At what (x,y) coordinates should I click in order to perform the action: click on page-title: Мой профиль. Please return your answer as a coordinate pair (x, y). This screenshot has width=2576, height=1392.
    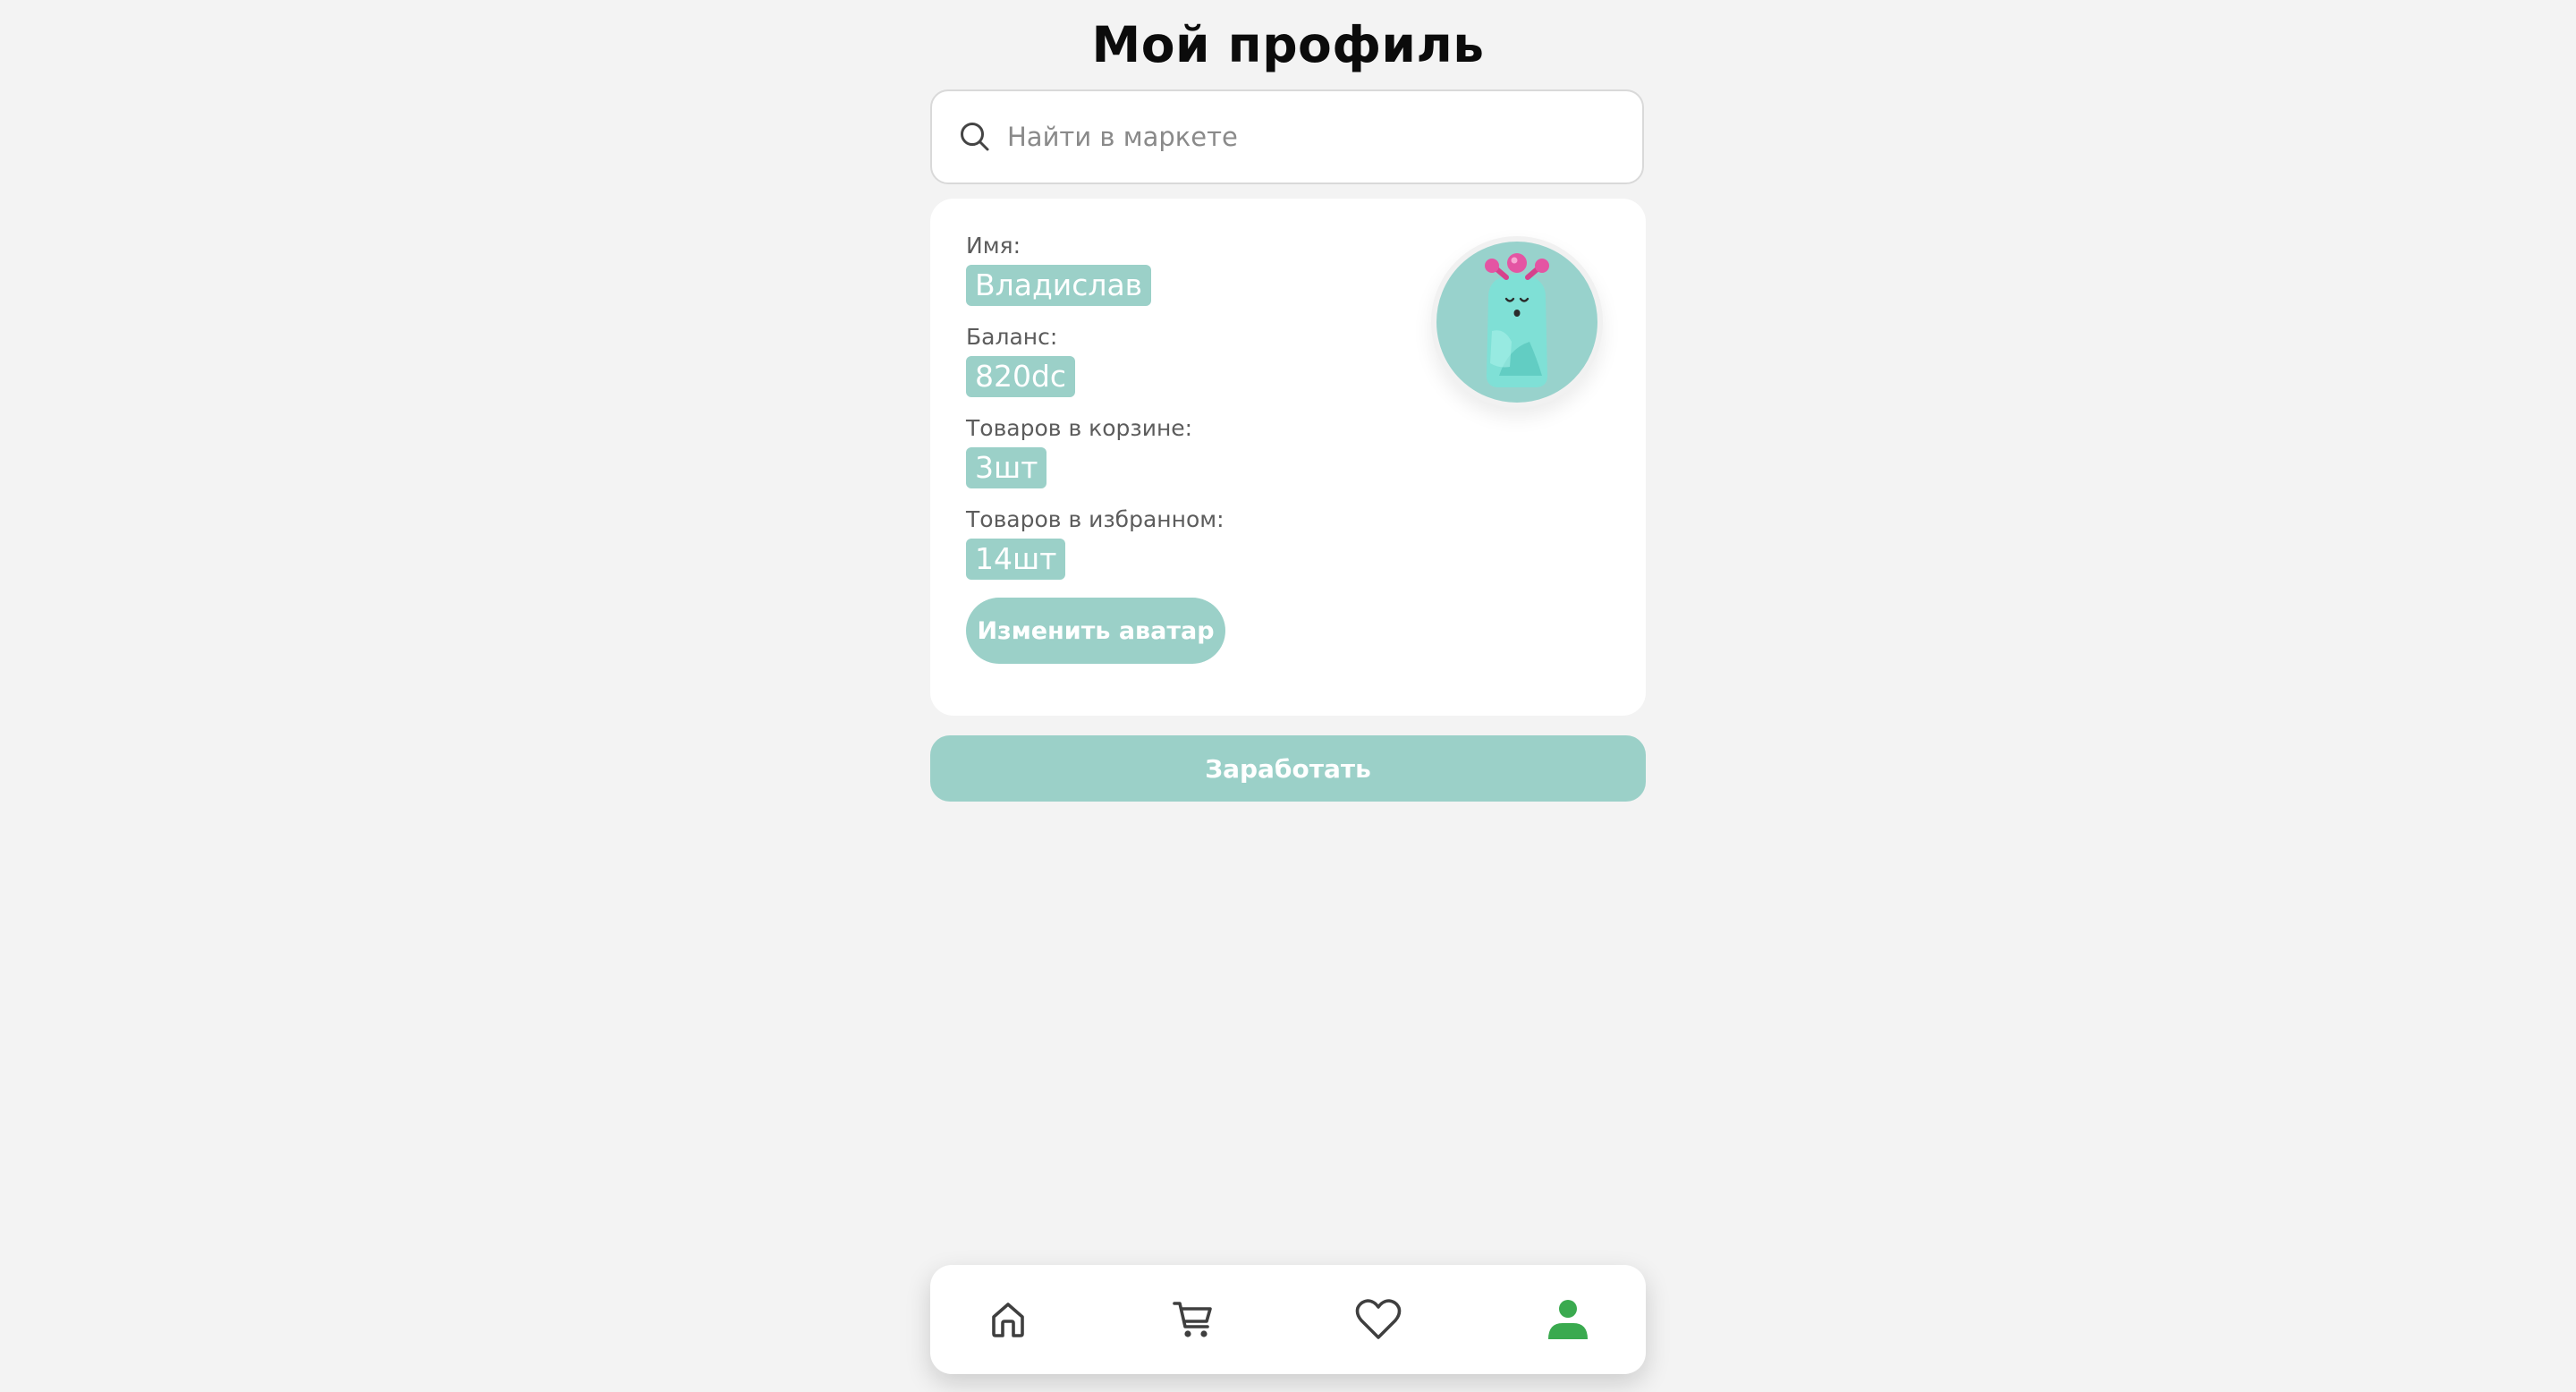
    Looking at the image, I should click on (1288, 44).